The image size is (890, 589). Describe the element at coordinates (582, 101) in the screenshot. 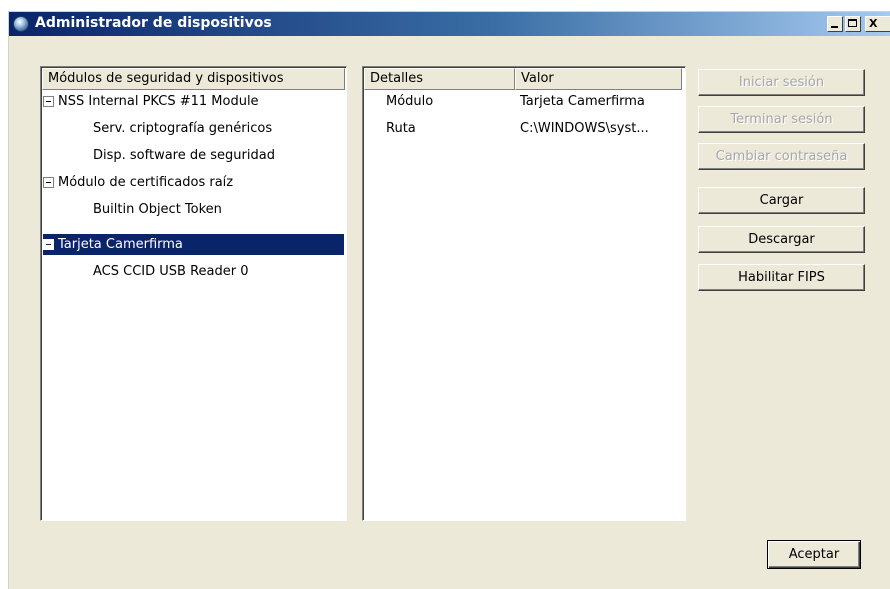

I see `detail-value-modulo: Tarjeta Camerfirma` at that location.